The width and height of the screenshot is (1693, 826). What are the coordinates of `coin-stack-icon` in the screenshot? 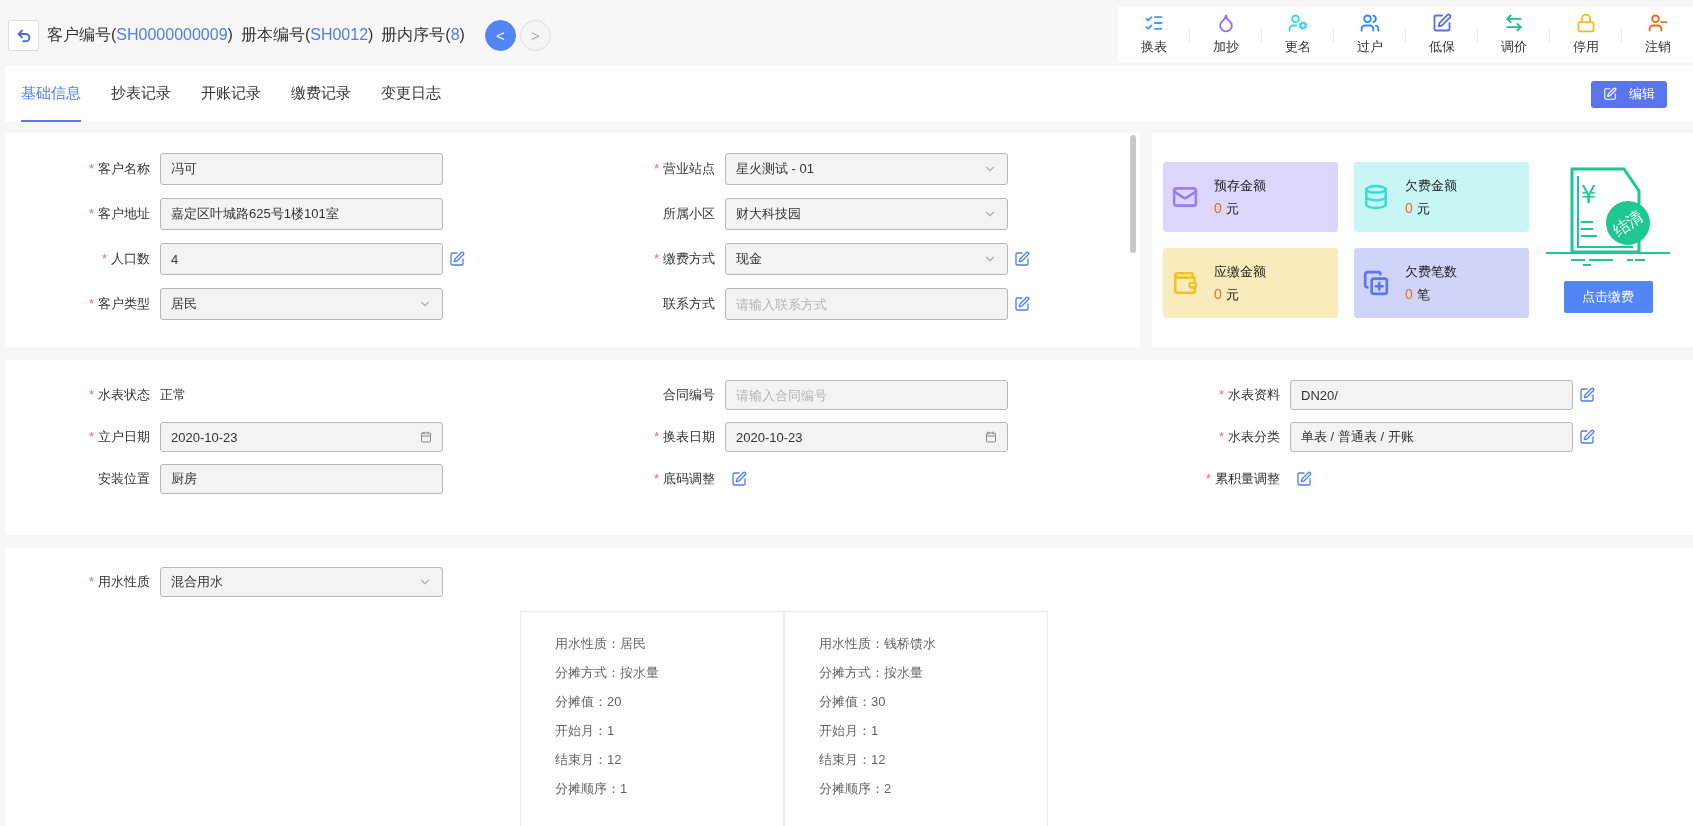 It's located at (1376, 197).